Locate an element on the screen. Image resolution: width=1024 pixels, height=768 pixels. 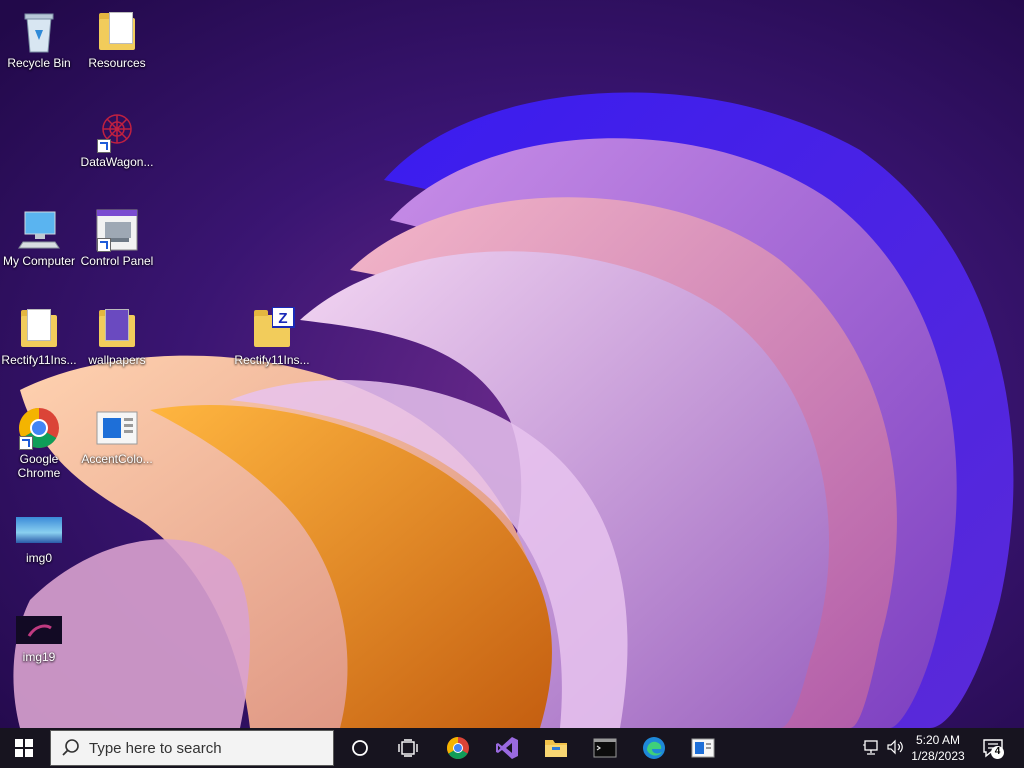
taskbar-search-box is located at coordinates (192, 748).